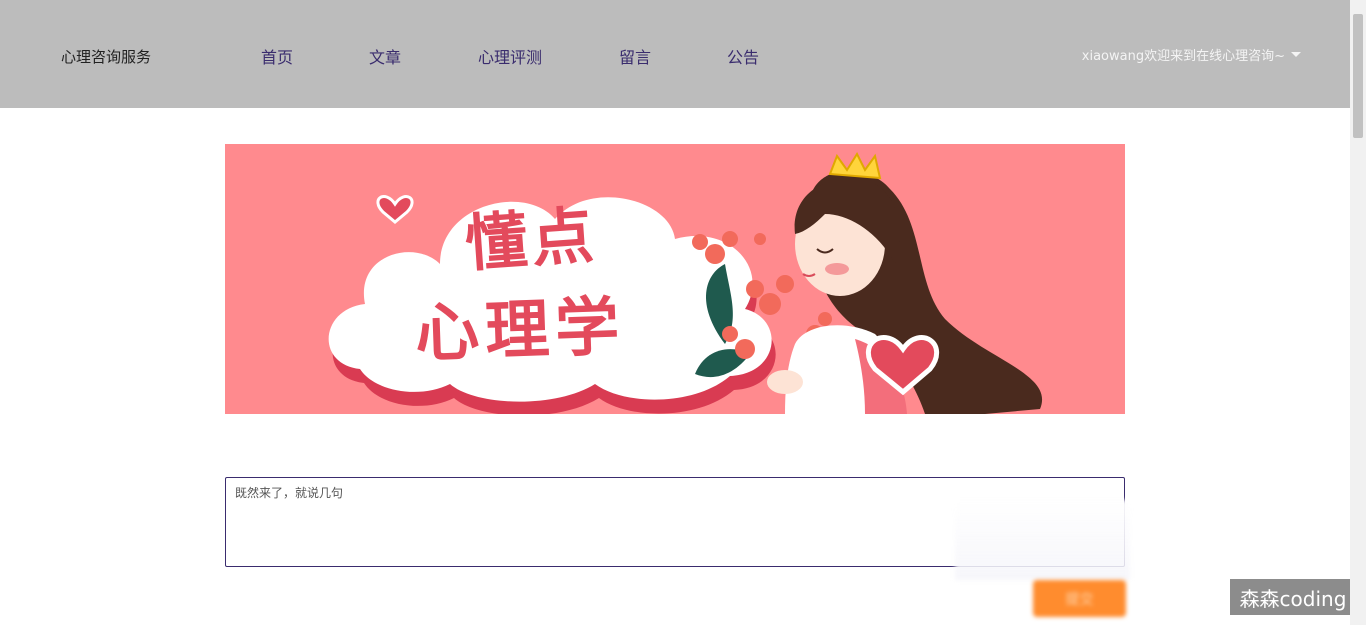 This screenshot has height=625, width=1366. What do you see at coordinates (1358, 76) in the screenshot?
I see `scrollbar-thumb` at bounding box center [1358, 76].